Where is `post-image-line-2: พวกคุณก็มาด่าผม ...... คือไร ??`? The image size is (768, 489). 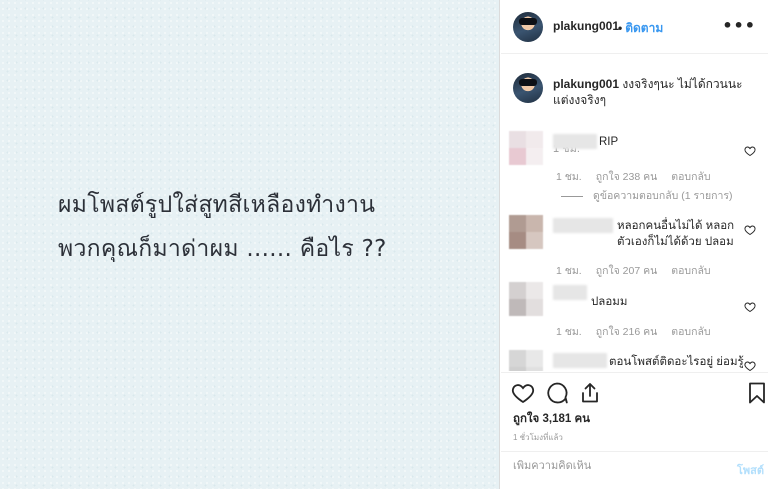 post-image-line-2: พวกคุณก็มาด่าผม ...... คือไร ?? is located at coordinates (222, 249).